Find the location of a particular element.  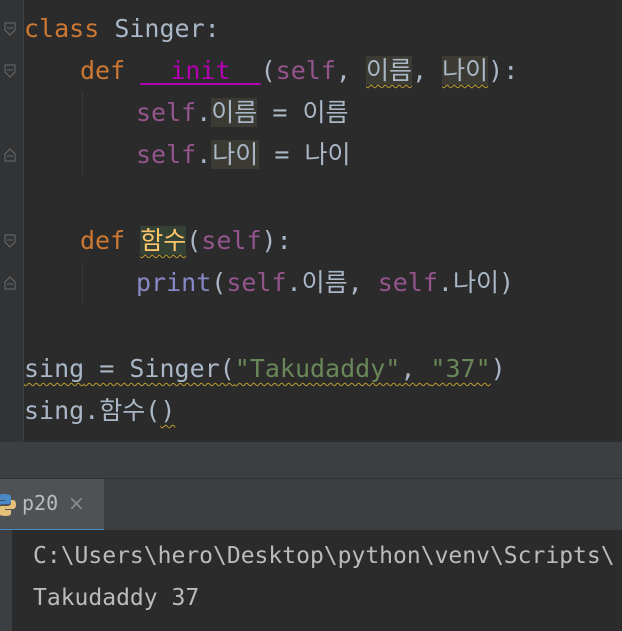

assignment: = 이름 is located at coordinates (303, 112).